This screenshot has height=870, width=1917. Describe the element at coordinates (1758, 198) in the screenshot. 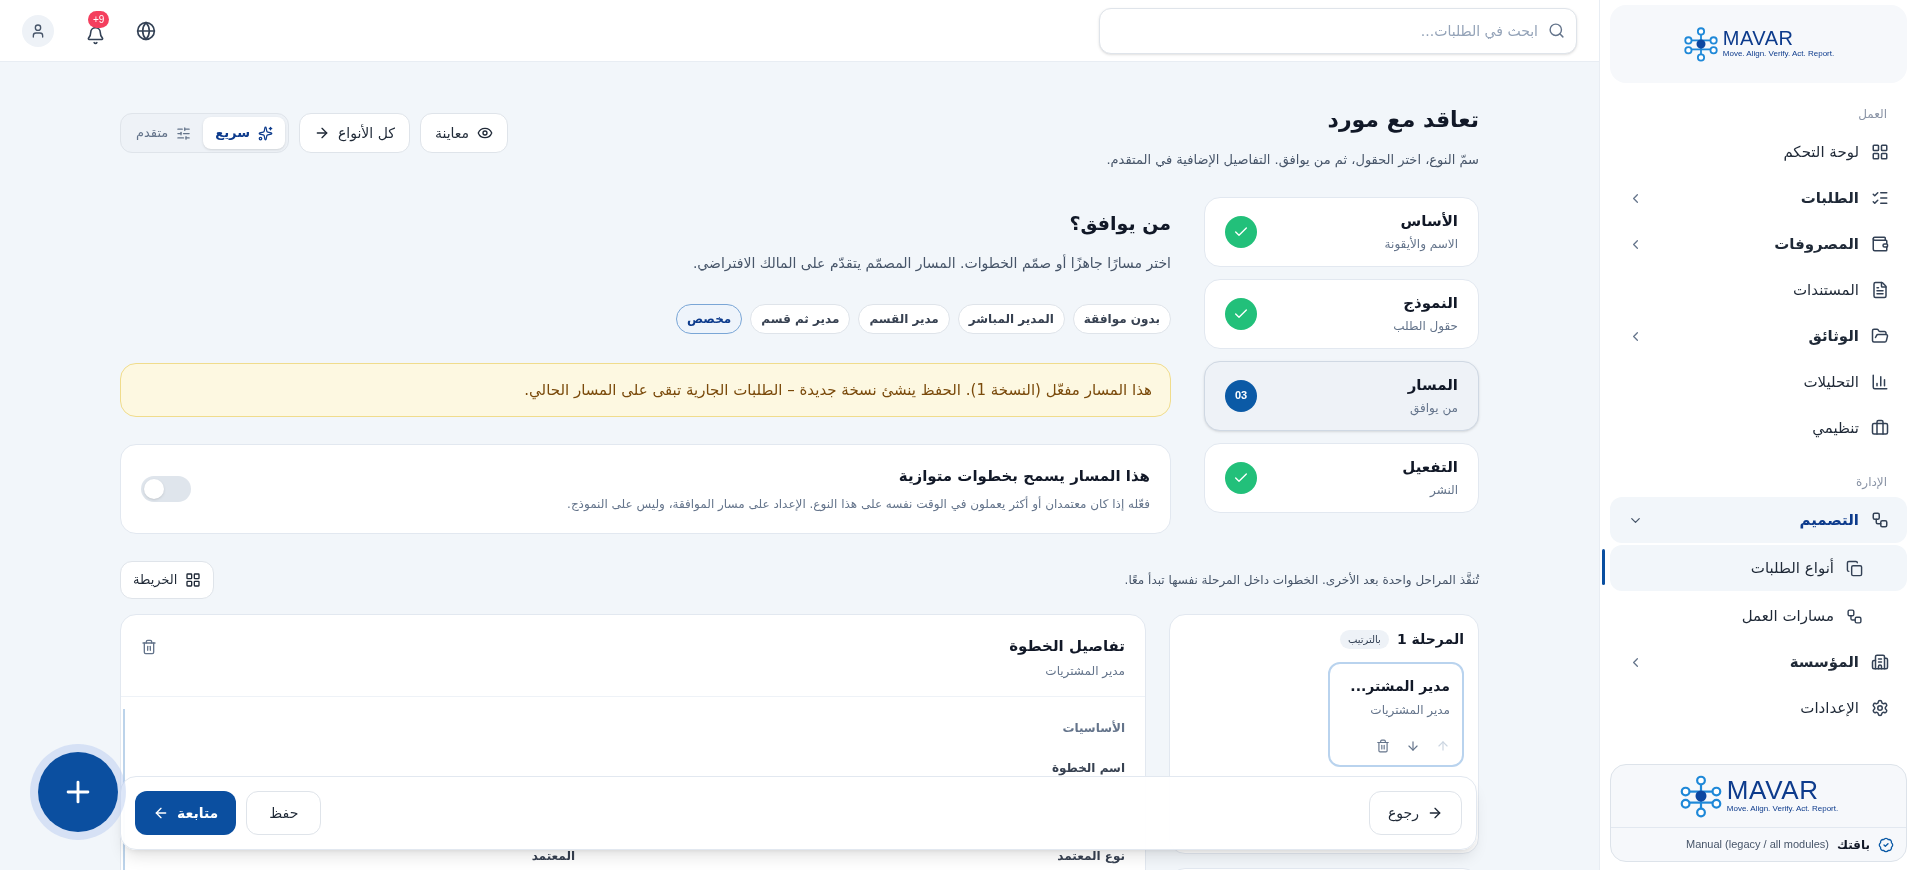

I see `nav-item: الطلبات` at that location.